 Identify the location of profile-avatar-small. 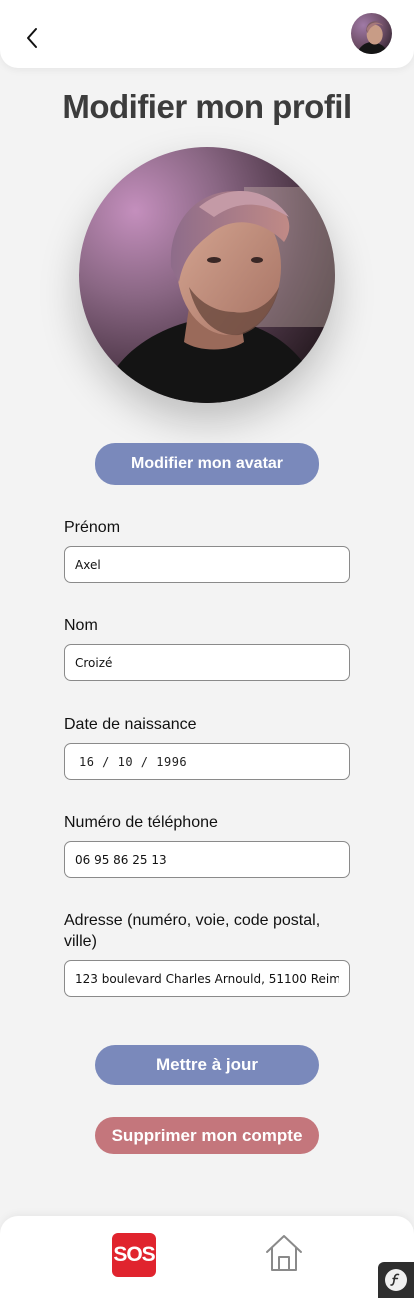
(371, 33).